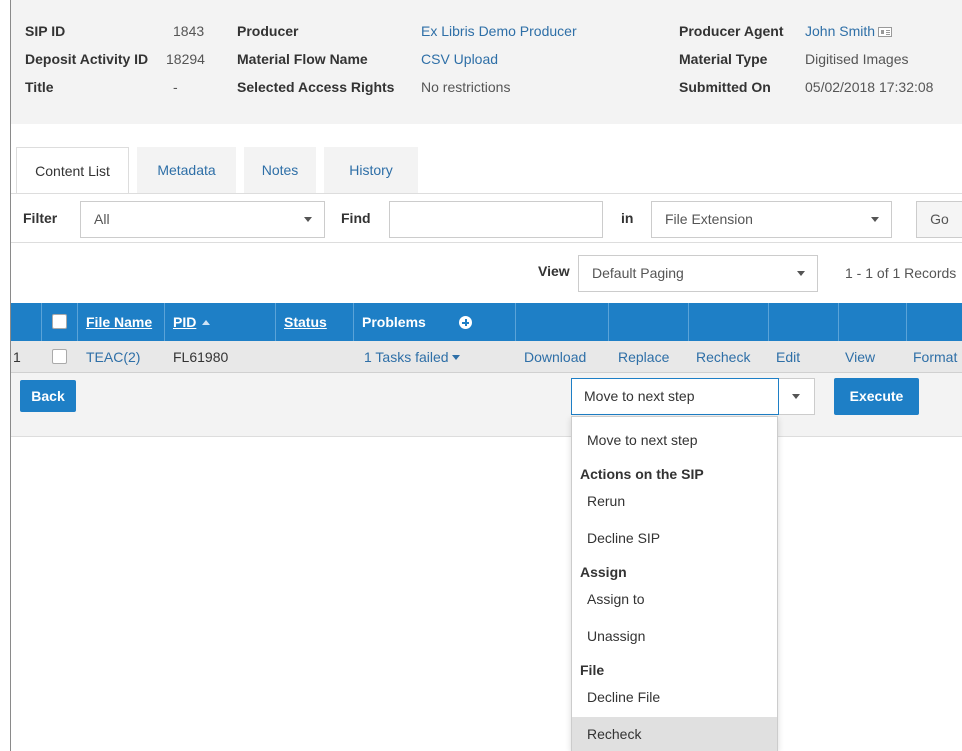 Image resolution: width=962 pixels, height=751 pixels. I want to click on menu-group-file: File, so click(592, 670).